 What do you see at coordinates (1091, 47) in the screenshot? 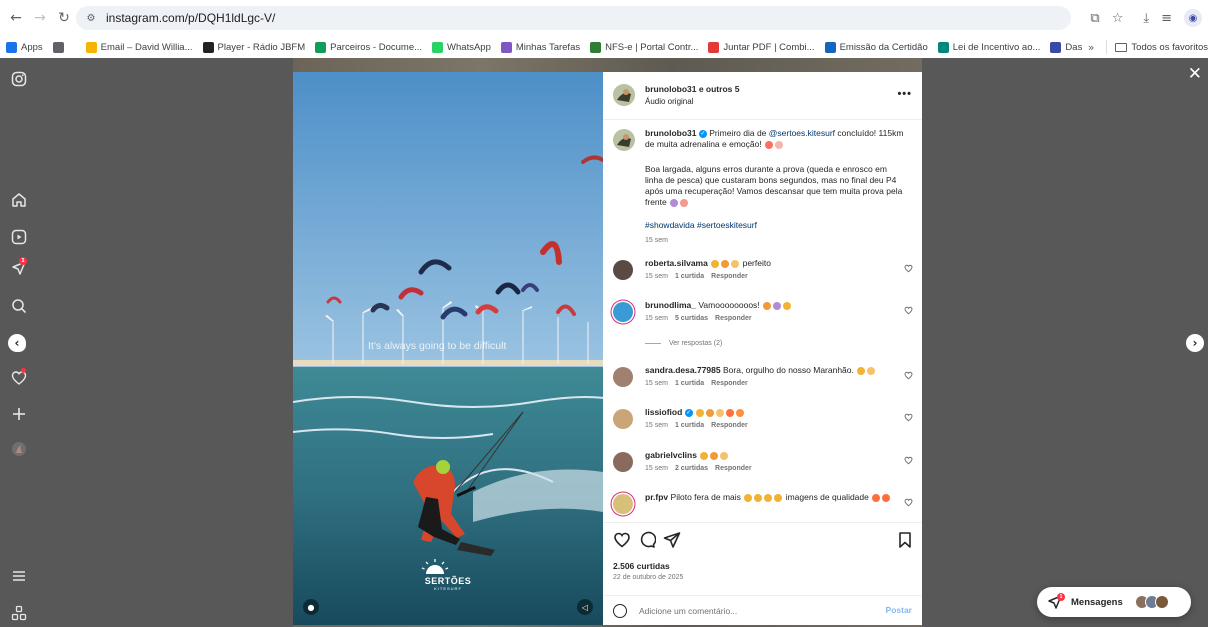
I see `bookmarks-overflow-button: »` at bounding box center [1091, 47].